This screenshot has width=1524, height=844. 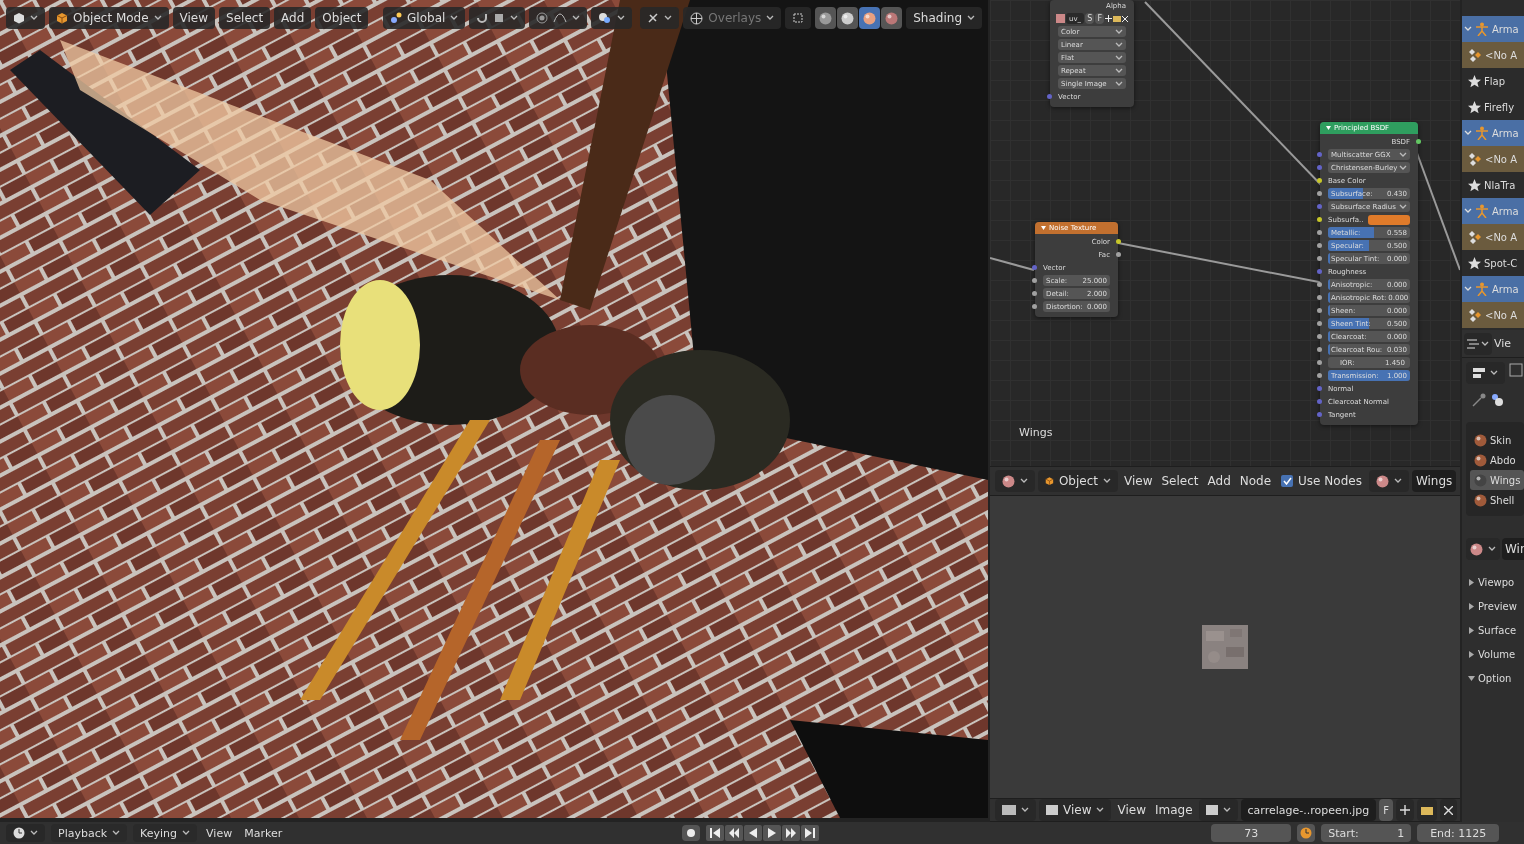 What do you see at coordinates (89, 833) in the screenshot?
I see `menu-dropdown: Playback` at bounding box center [89, 833].